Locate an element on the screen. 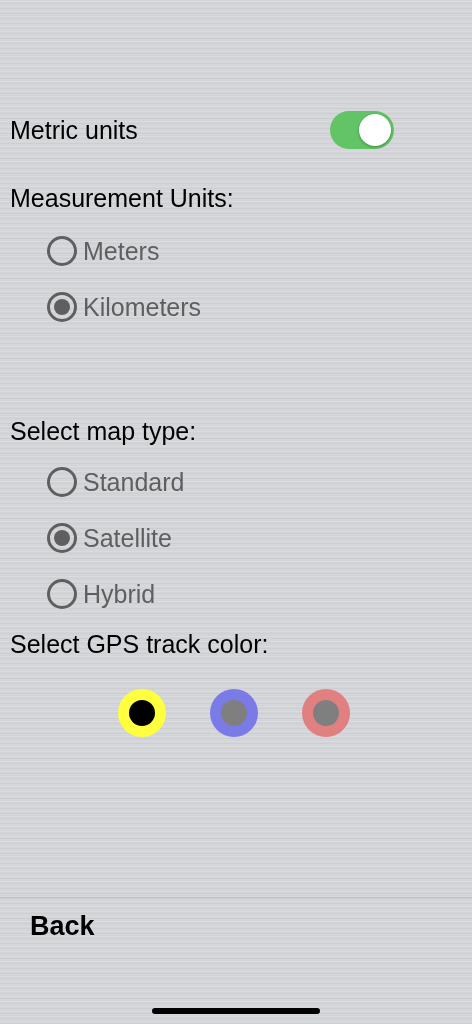  back-button: Back is located at coordinates (62, 926).